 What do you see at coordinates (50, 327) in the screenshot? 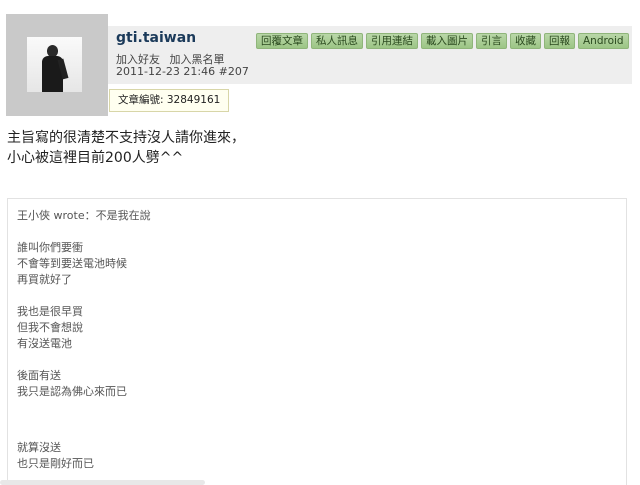
I see `quote-line: 但我不會想說` at bounding box center [50, 327].